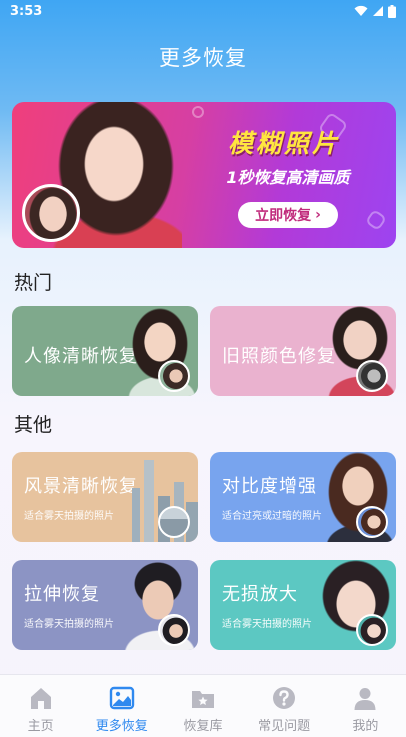  I want to click on user-icon, so click(365, 699).